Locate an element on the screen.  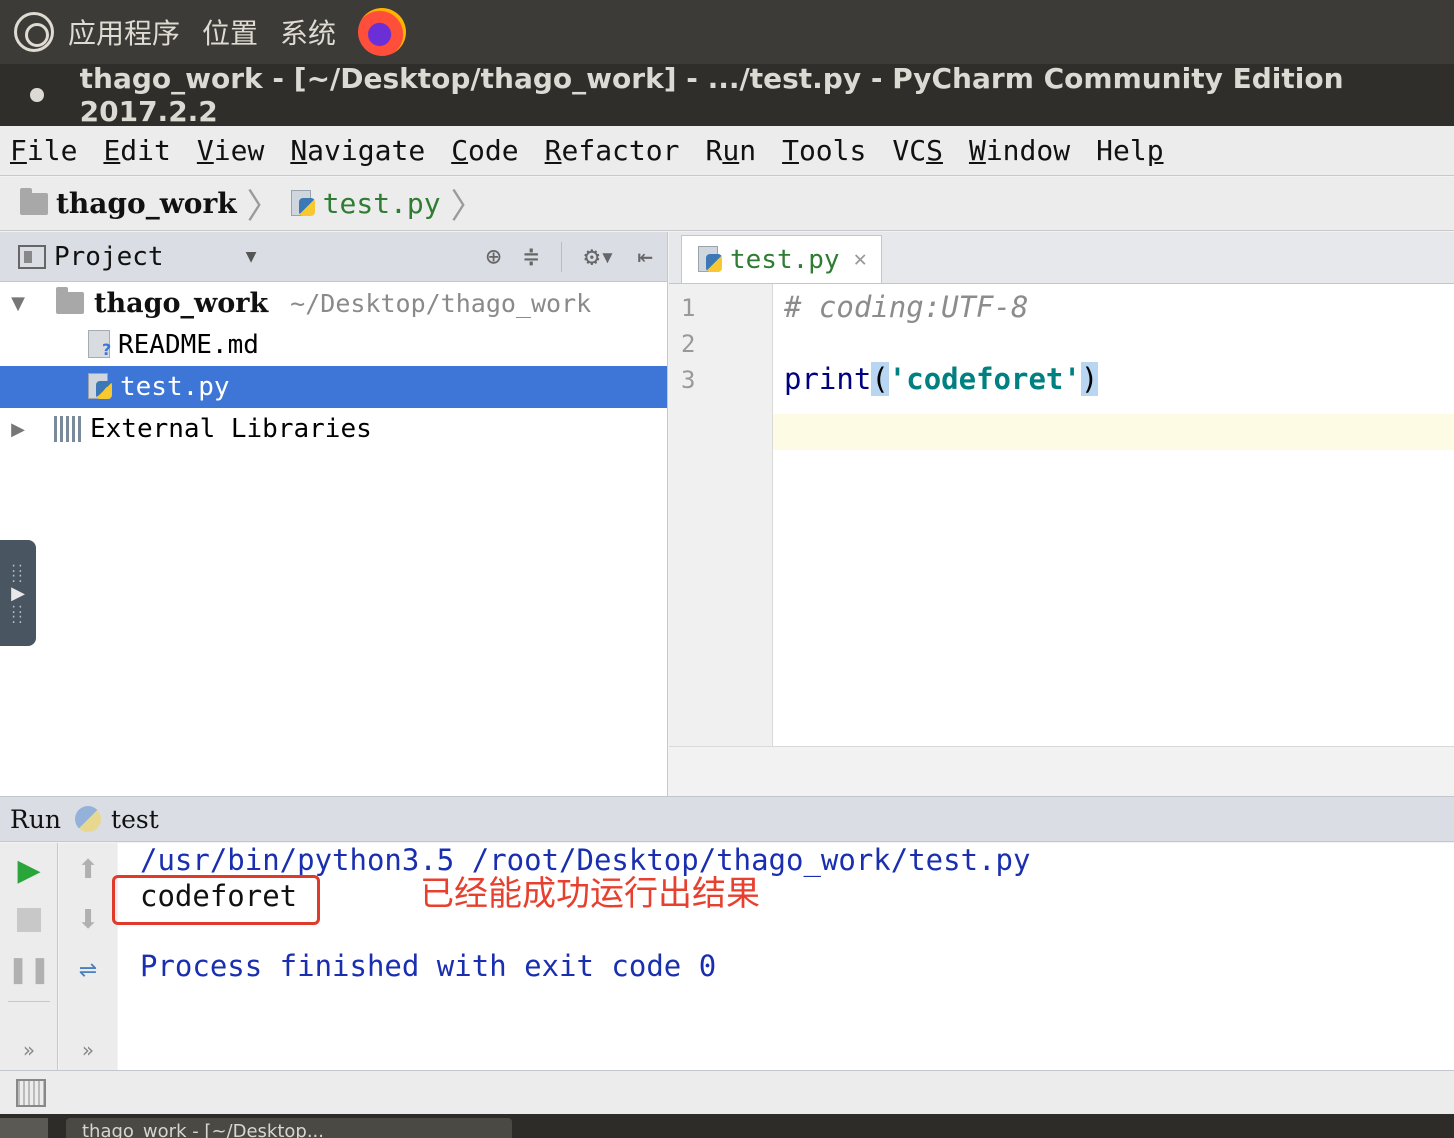
annotation-text: 已经能成功运行出结果 is located at coordinates (590, 894).